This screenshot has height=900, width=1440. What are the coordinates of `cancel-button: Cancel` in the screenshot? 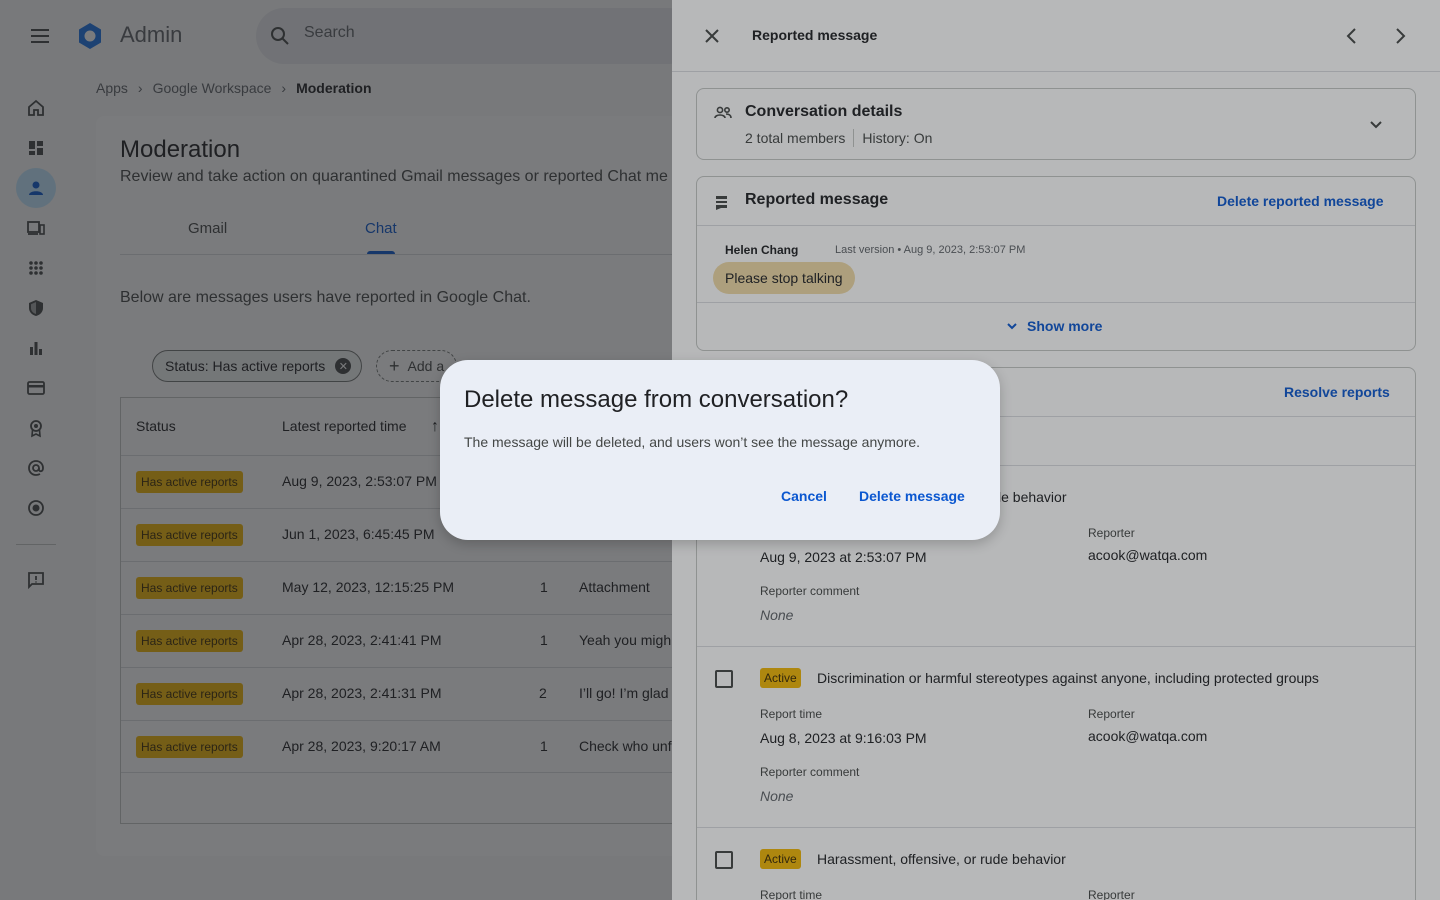 It's located at (804, 496).